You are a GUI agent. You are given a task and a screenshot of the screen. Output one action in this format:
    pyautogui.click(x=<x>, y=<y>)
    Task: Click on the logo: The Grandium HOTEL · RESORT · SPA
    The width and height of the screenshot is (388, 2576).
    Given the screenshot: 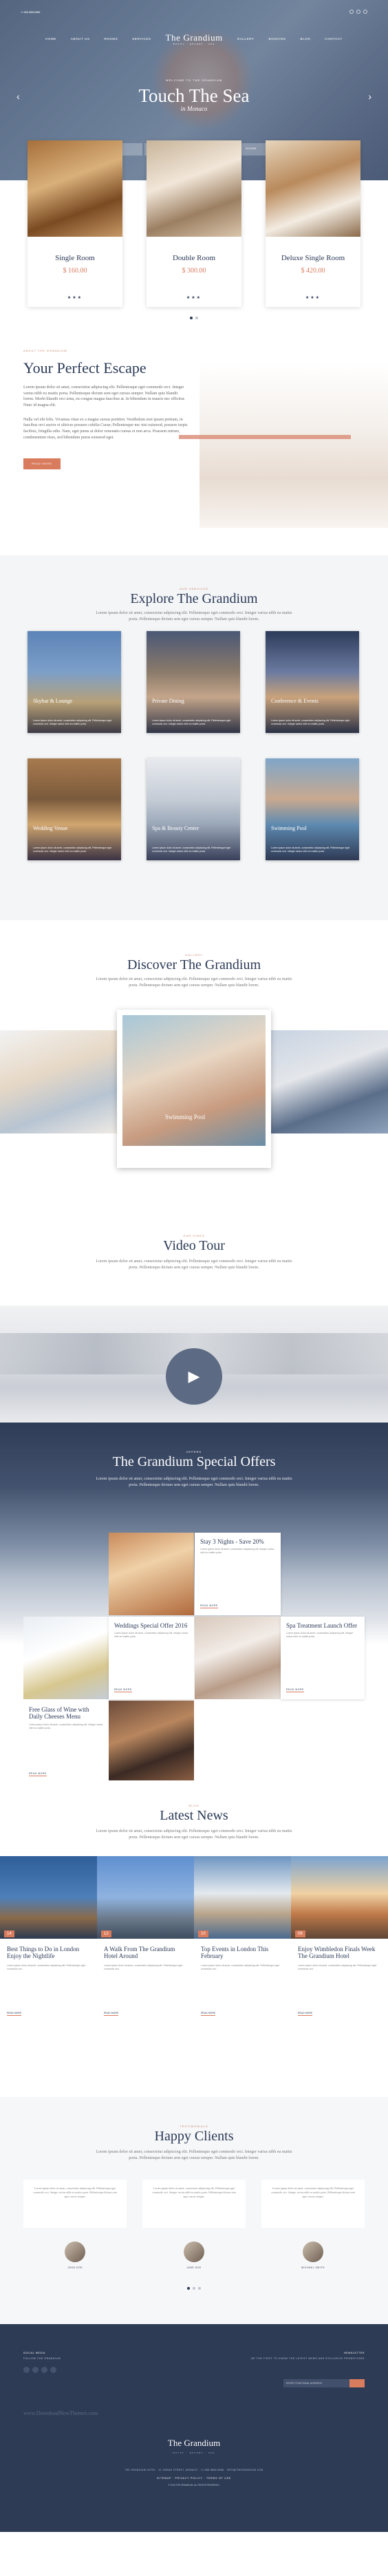 What is the action you would take?
    pyautogui.click(x=194, y=39)
    